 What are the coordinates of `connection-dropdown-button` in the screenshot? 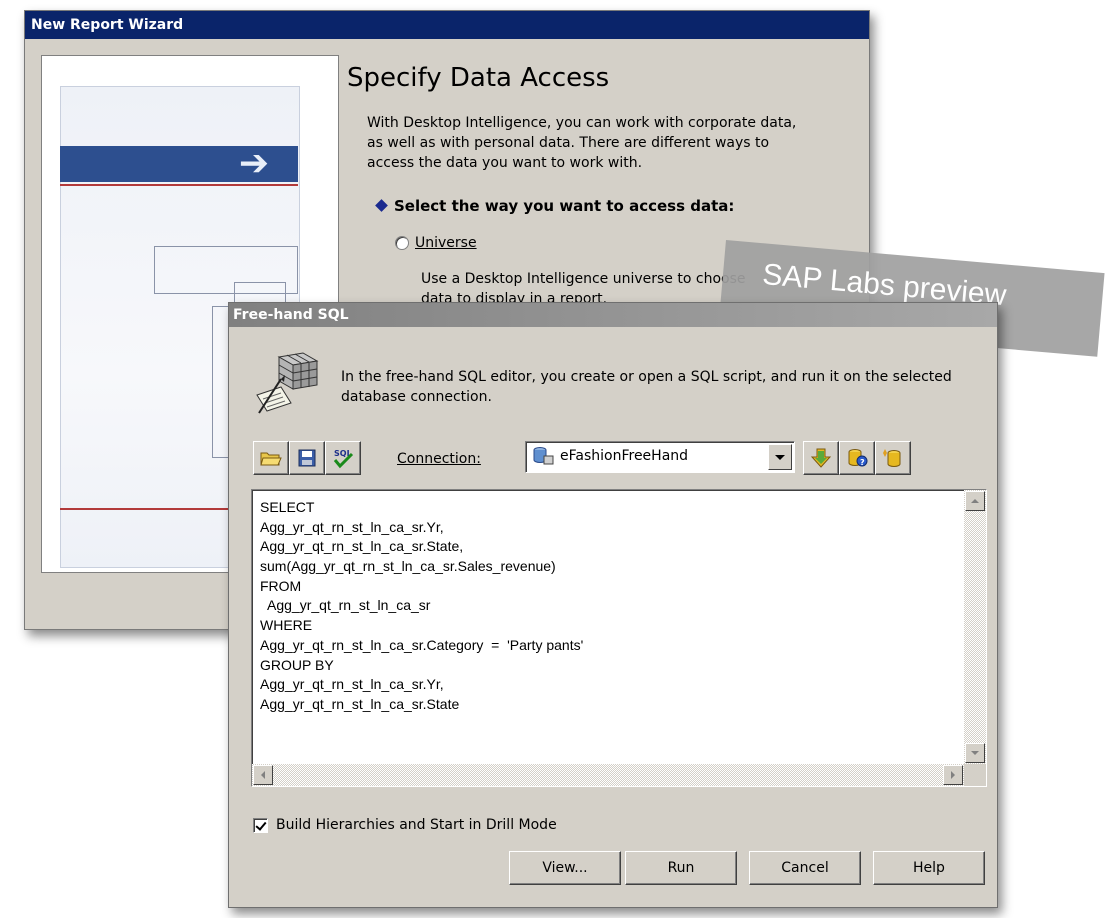 It's located at (780, 457).